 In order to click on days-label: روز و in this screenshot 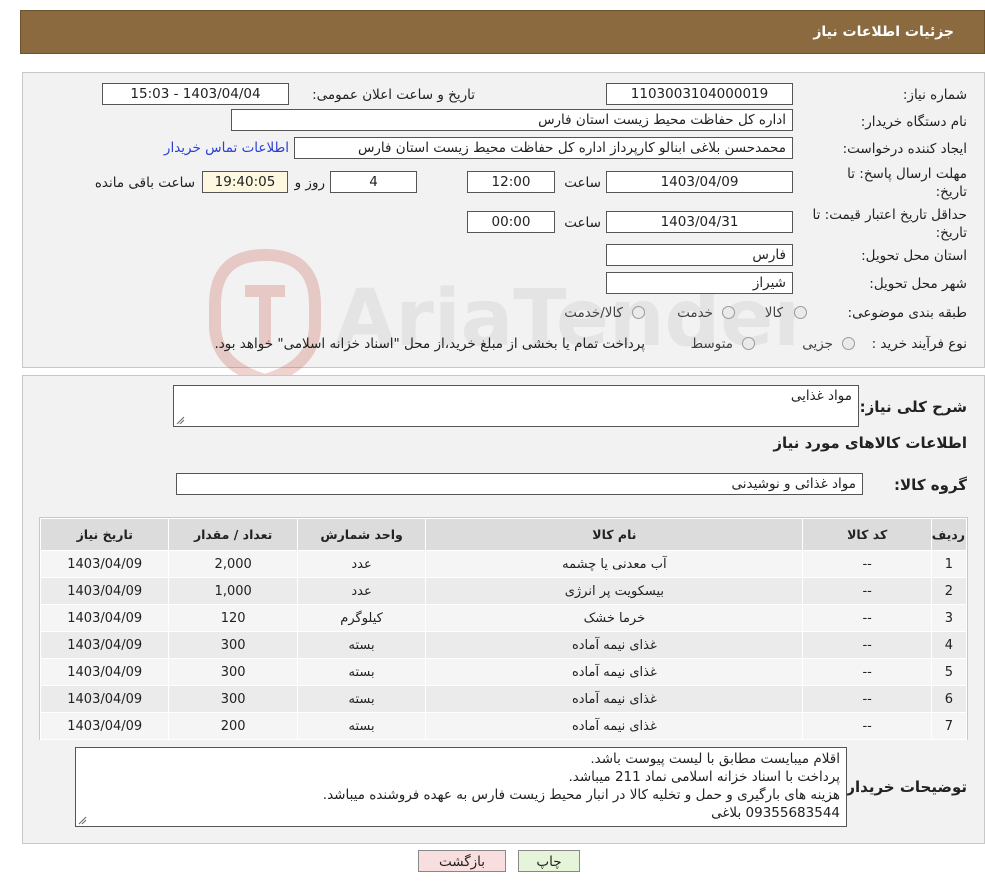, I will do `click(309, 183)`.